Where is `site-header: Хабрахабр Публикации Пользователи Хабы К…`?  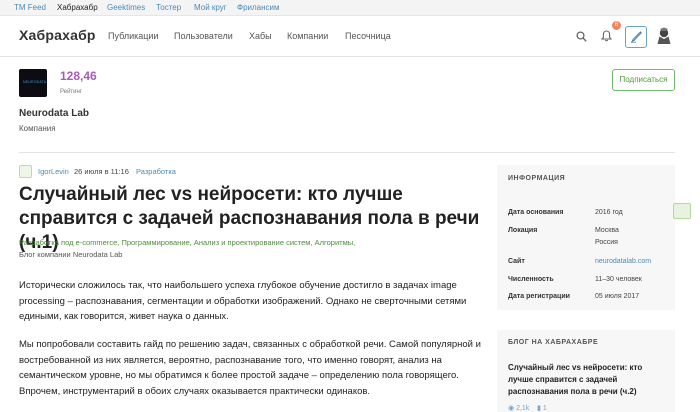
site-header: Хабрахабр Публикации Пользователи Хабы К… is located at coordinates (350, 37).